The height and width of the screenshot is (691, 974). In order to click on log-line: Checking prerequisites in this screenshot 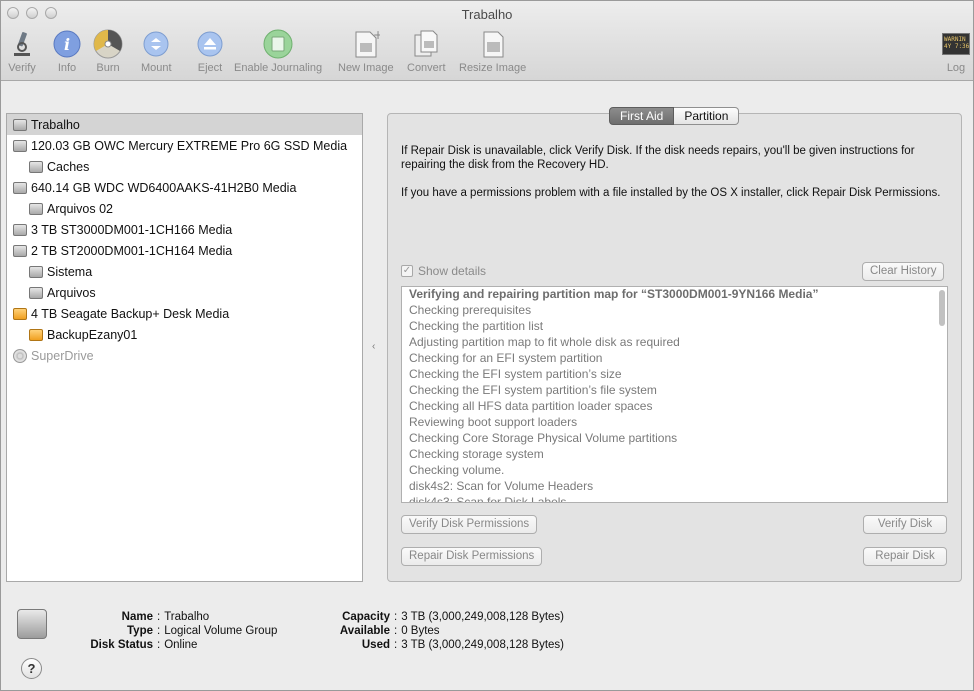, I will do `click(470, 310)`.